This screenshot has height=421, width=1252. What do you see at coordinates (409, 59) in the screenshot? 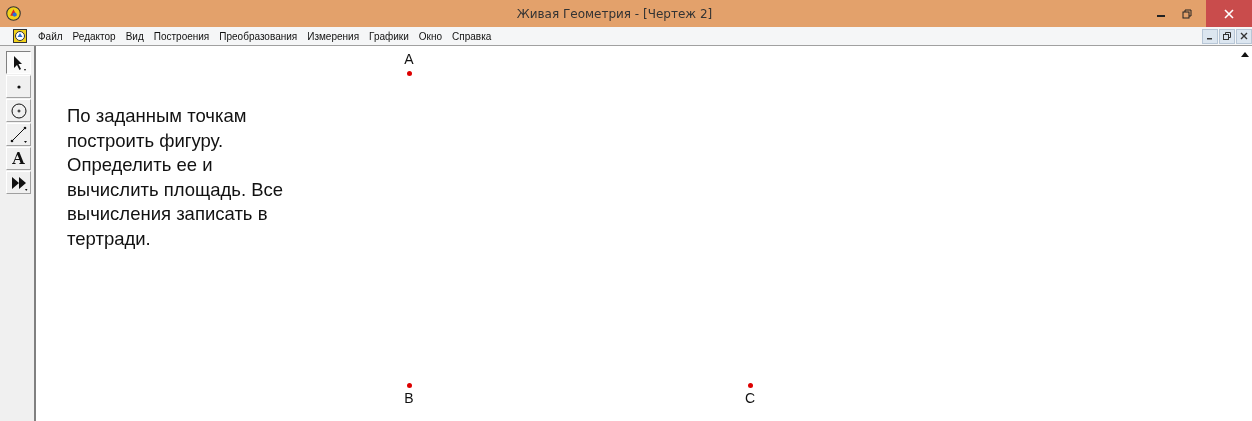
I see `point-label: A` at bounding box center [409, 59].